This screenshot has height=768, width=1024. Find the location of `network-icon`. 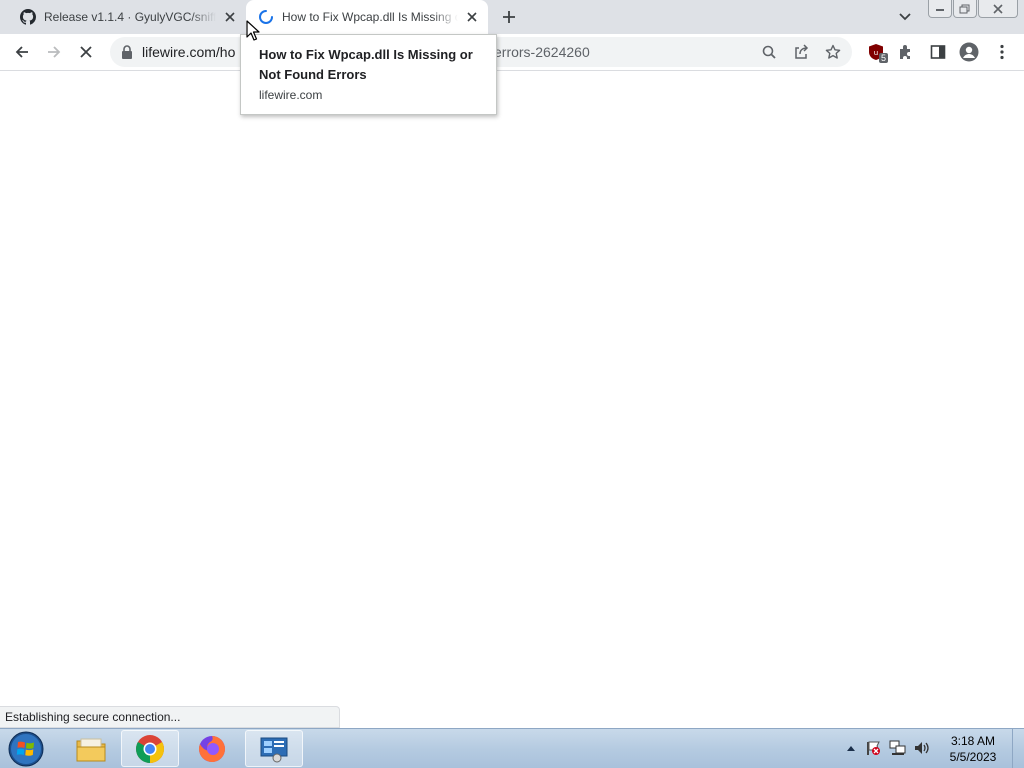

network-icon is located at coordinates (898, 748).